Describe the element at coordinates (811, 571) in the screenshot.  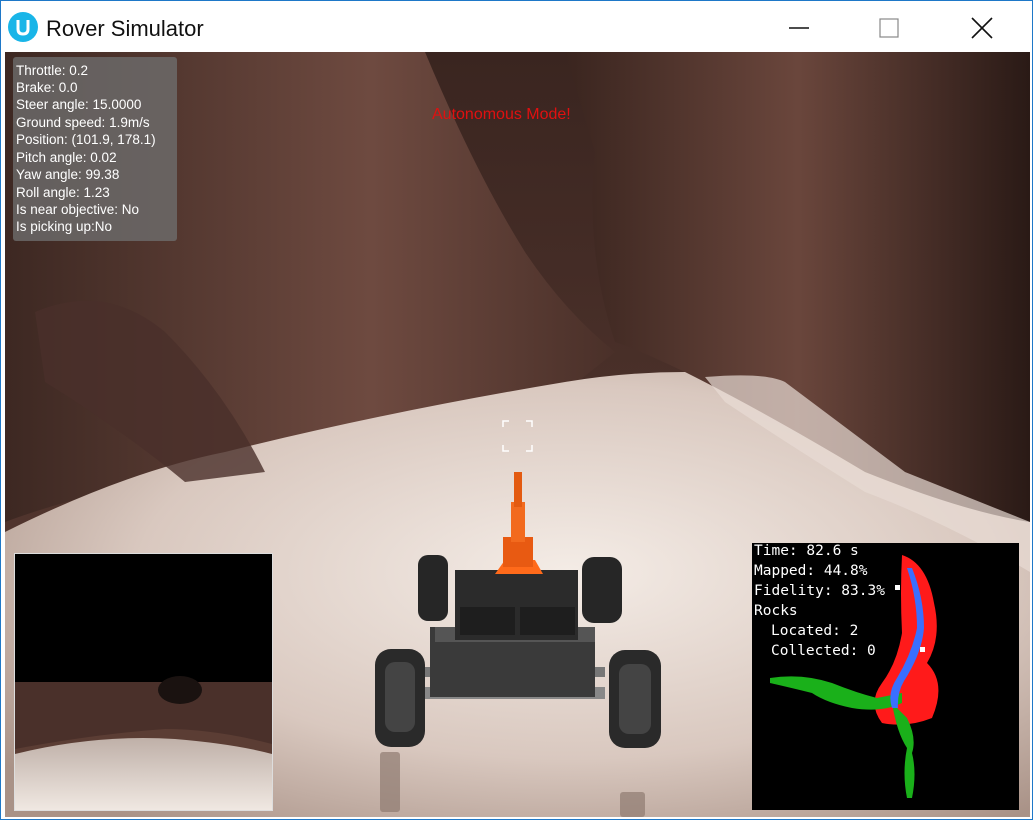
I see `map-mapped: Mapped: 44.8%` at that location.